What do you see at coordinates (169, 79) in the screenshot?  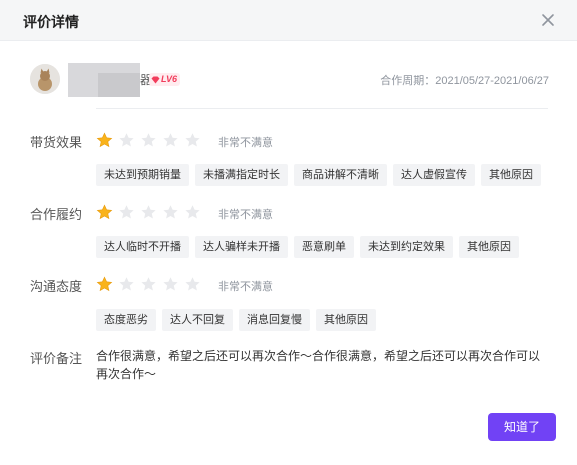 I see `level-text: LV6` at bounding box center [169, 79].